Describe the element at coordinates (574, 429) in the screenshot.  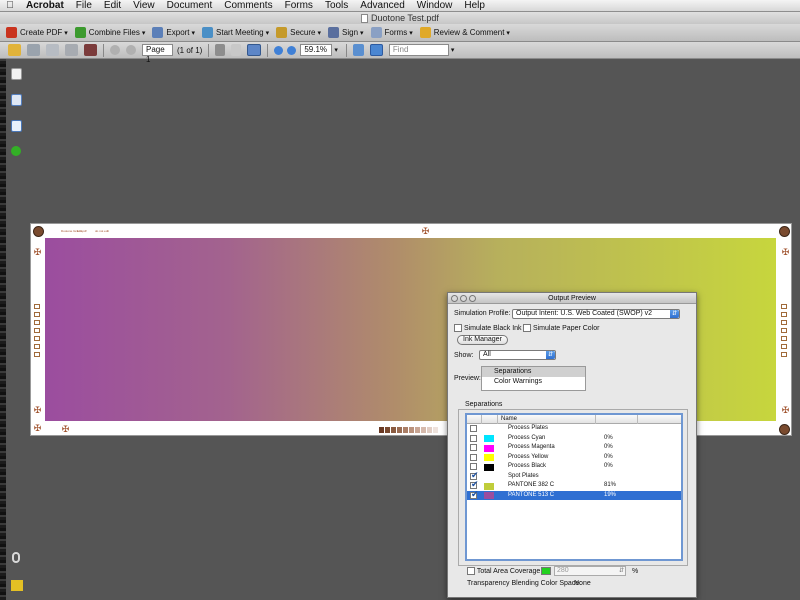
I see `table-row: Process Plates` at that location.